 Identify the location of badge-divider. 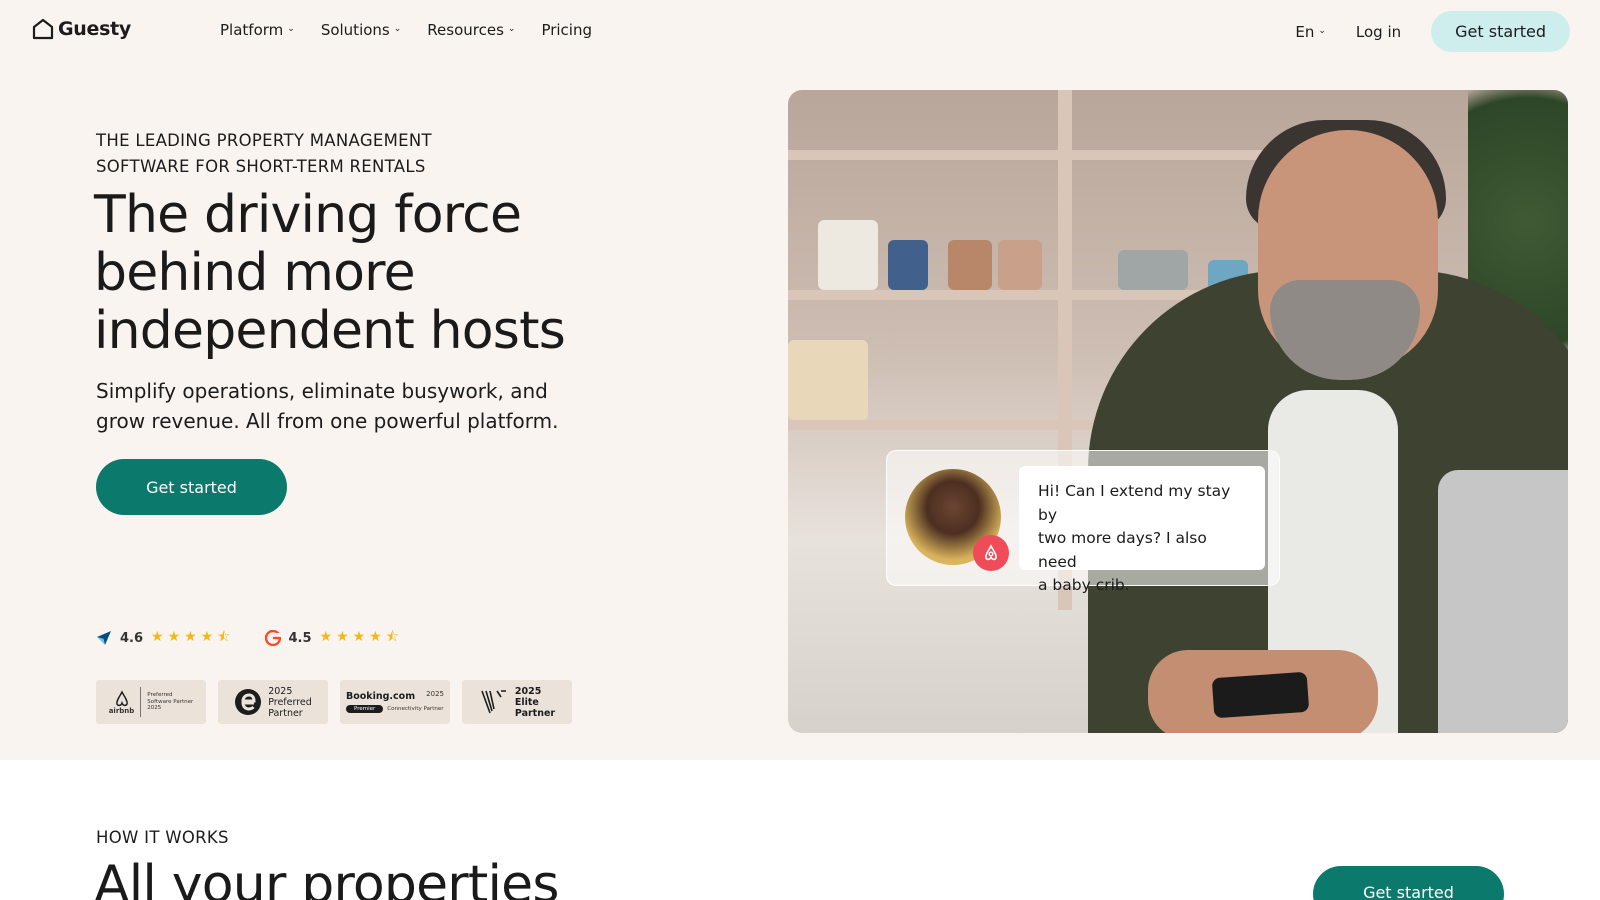
(141, 702).